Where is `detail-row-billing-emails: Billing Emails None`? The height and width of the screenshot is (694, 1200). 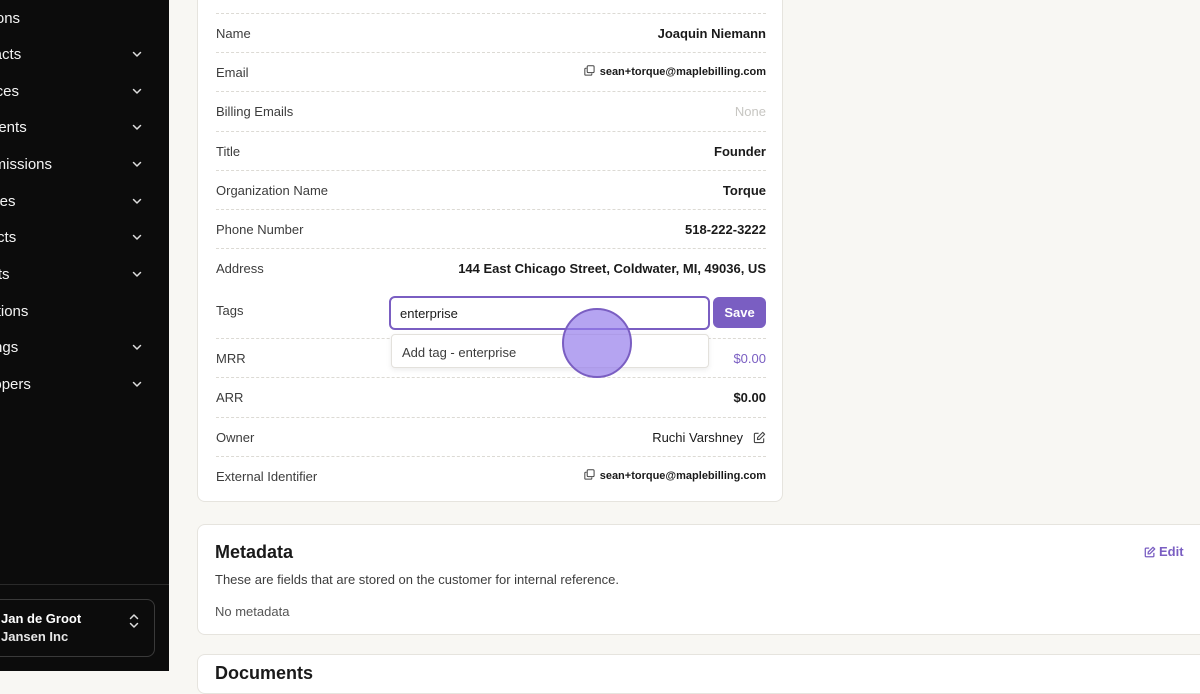
detail-row-billing-emails: Billing Emails None is located at coordinates (491, 110).